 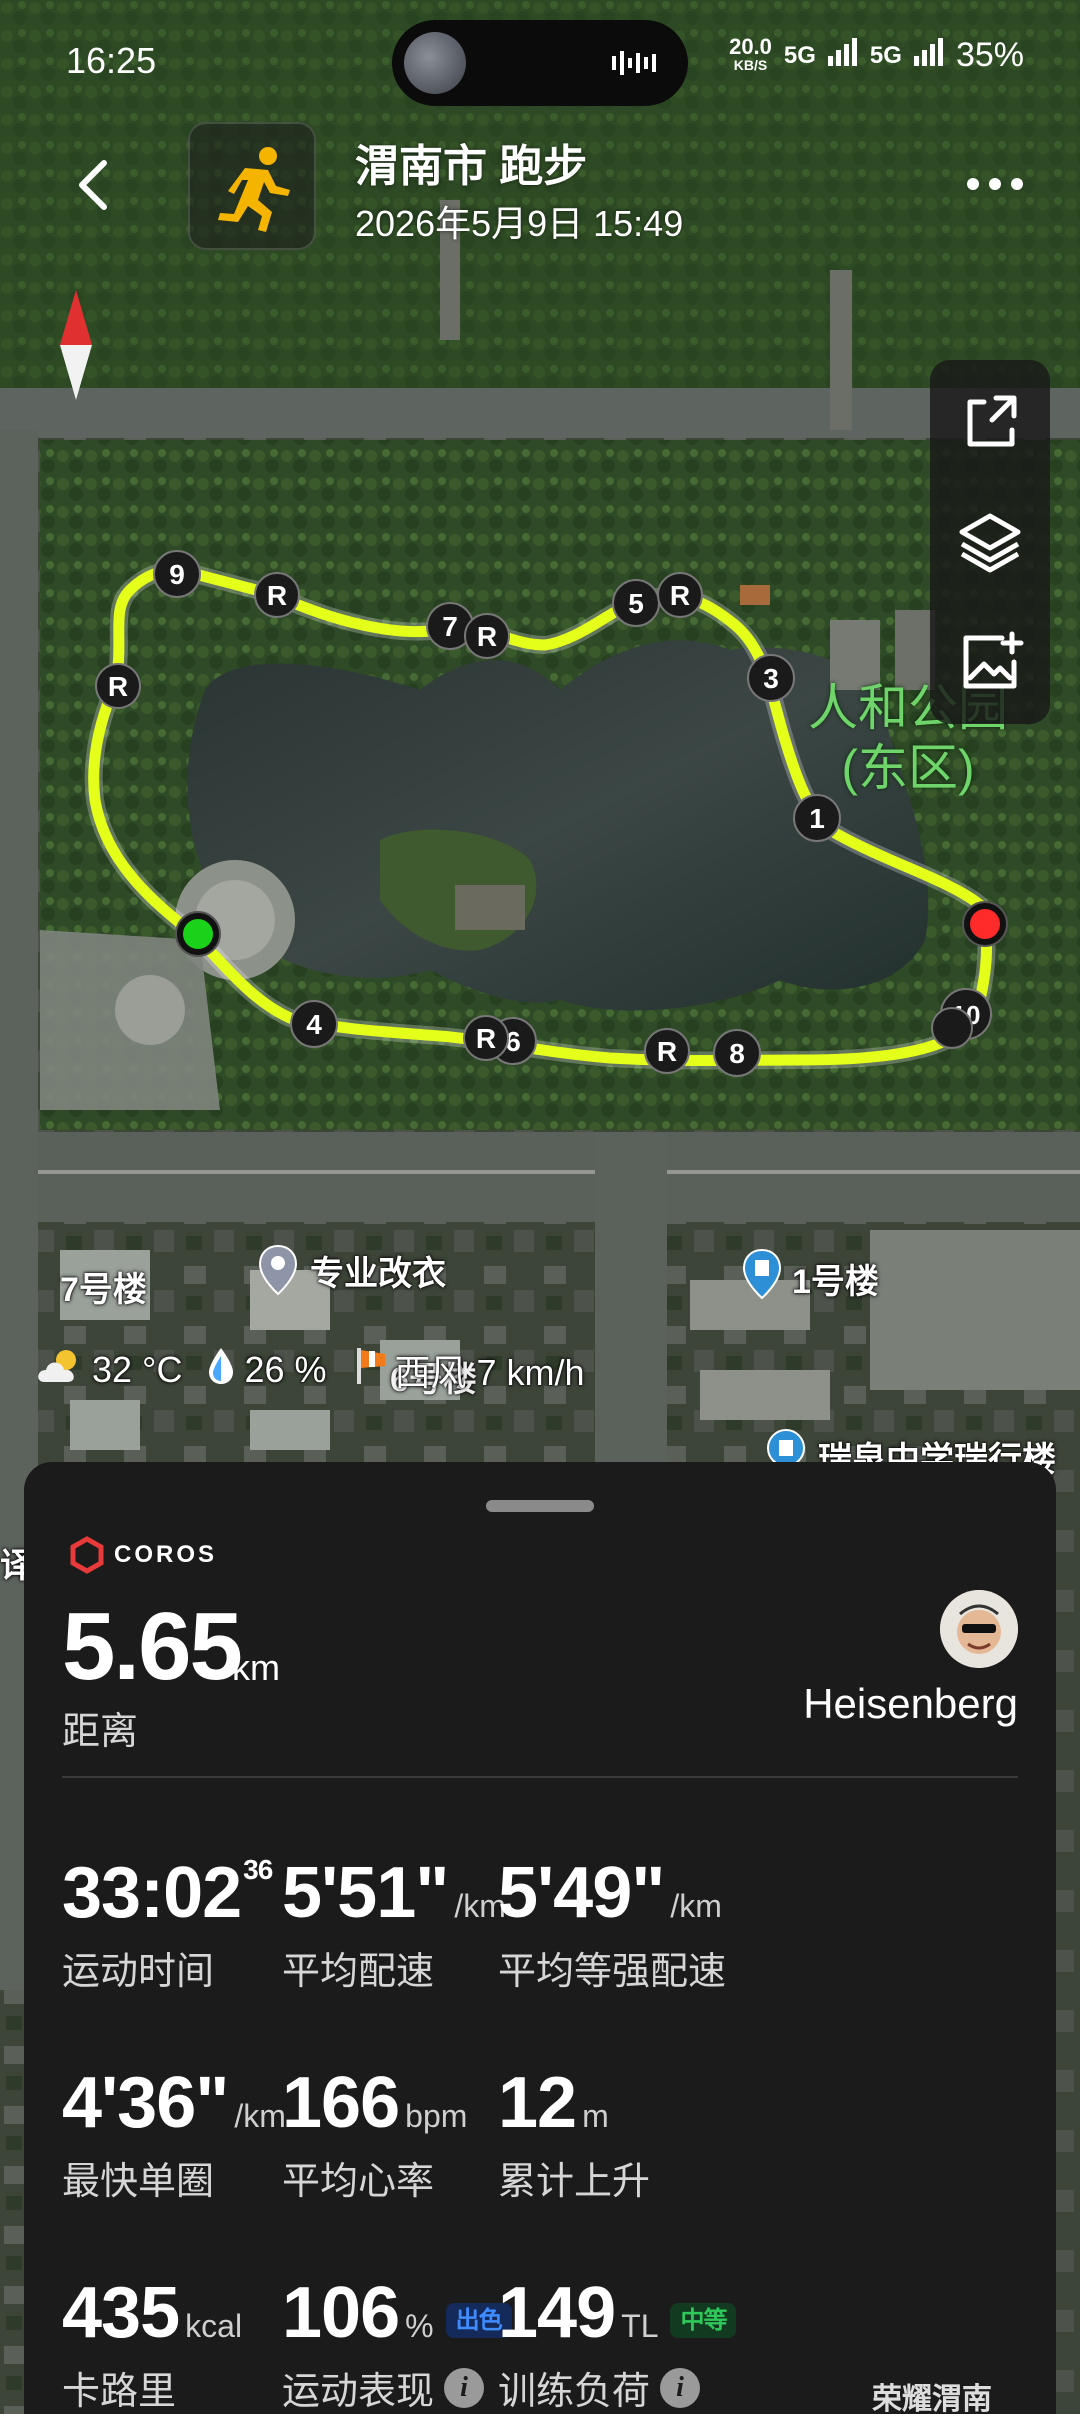 What do you see at coordinates (557, 2313) in the screenshot?
I see `stat-value: 149` at bounding box center [557, 2313].